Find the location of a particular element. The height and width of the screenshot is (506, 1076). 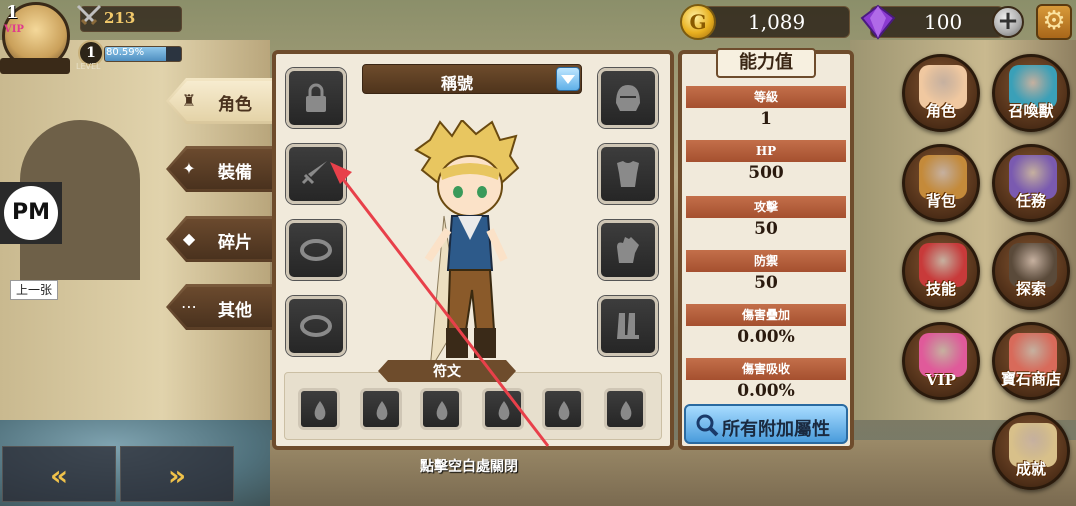

armor-icon is located at coordinates (628, 174).